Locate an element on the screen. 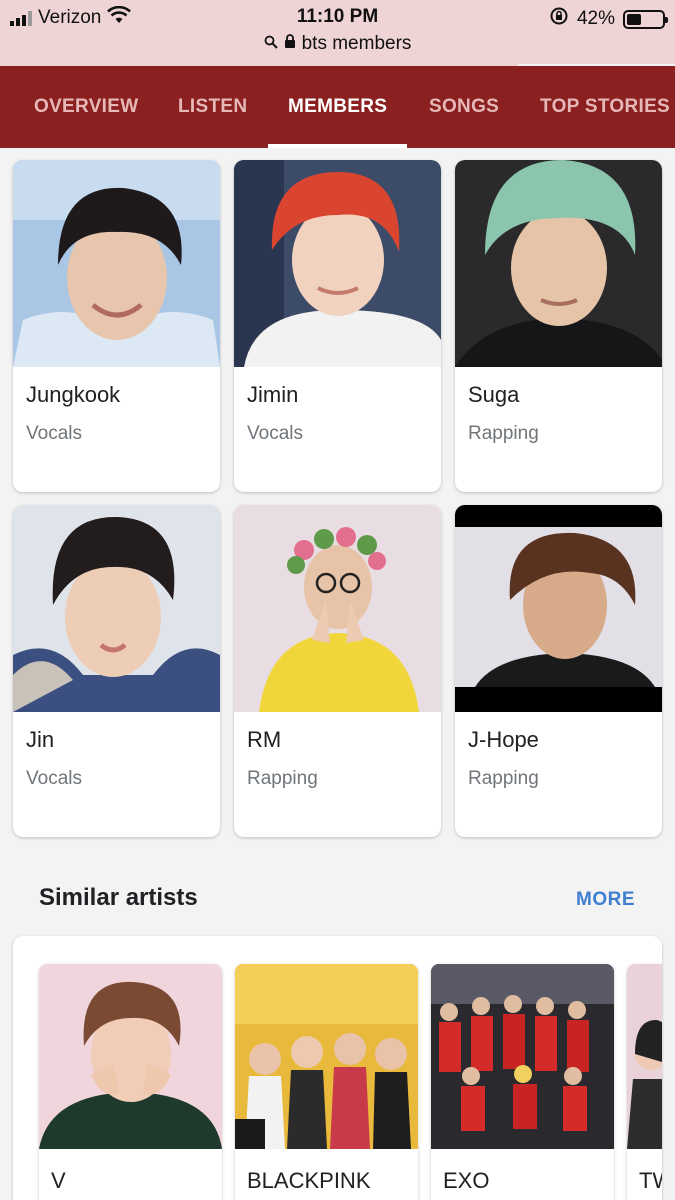  more-link: MORE is located at coordinates (605, 900).